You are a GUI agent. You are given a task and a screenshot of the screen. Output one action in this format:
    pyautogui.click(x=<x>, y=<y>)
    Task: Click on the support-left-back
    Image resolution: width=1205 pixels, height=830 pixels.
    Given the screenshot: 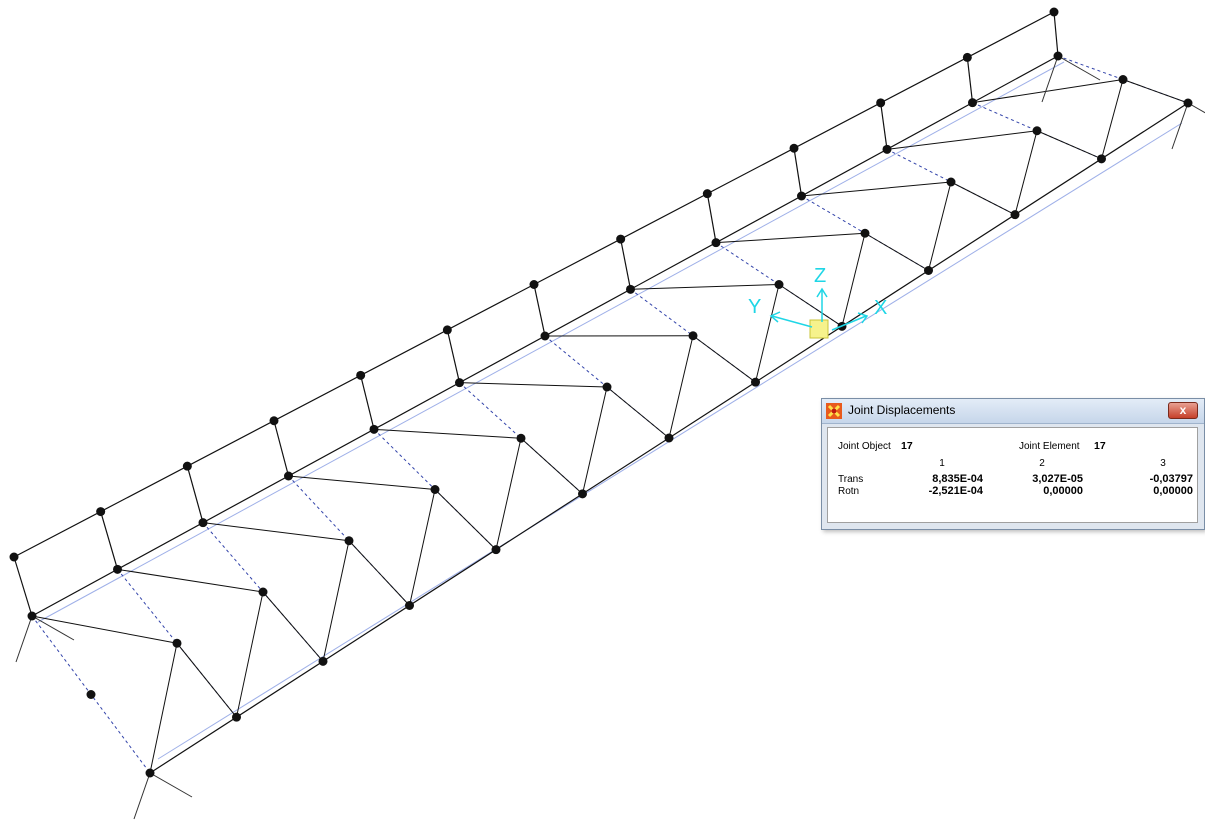 What is the action you would take?
    pyautogui.click(x=45, y=639)
    